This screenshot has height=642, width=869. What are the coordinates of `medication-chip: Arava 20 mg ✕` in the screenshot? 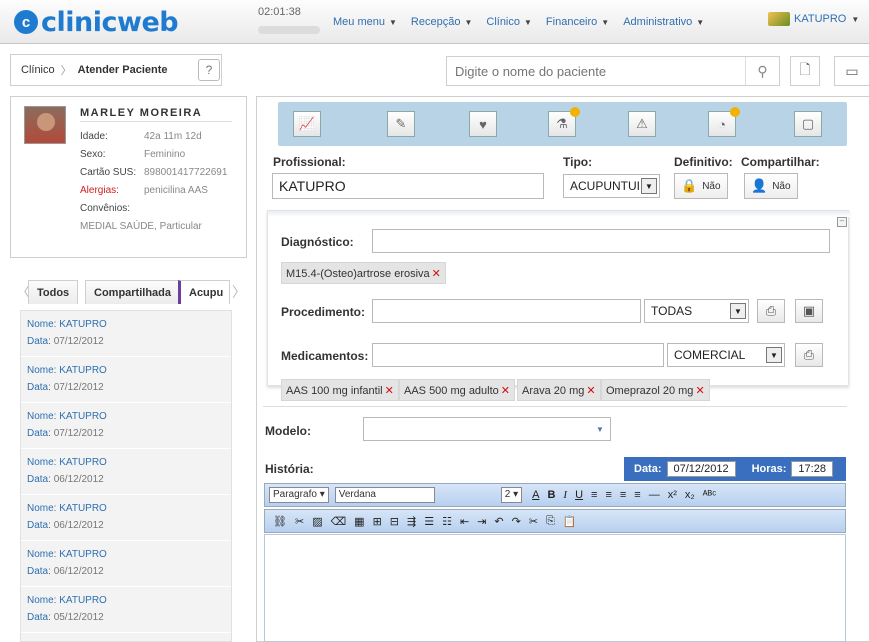 It's located at (559, 390).